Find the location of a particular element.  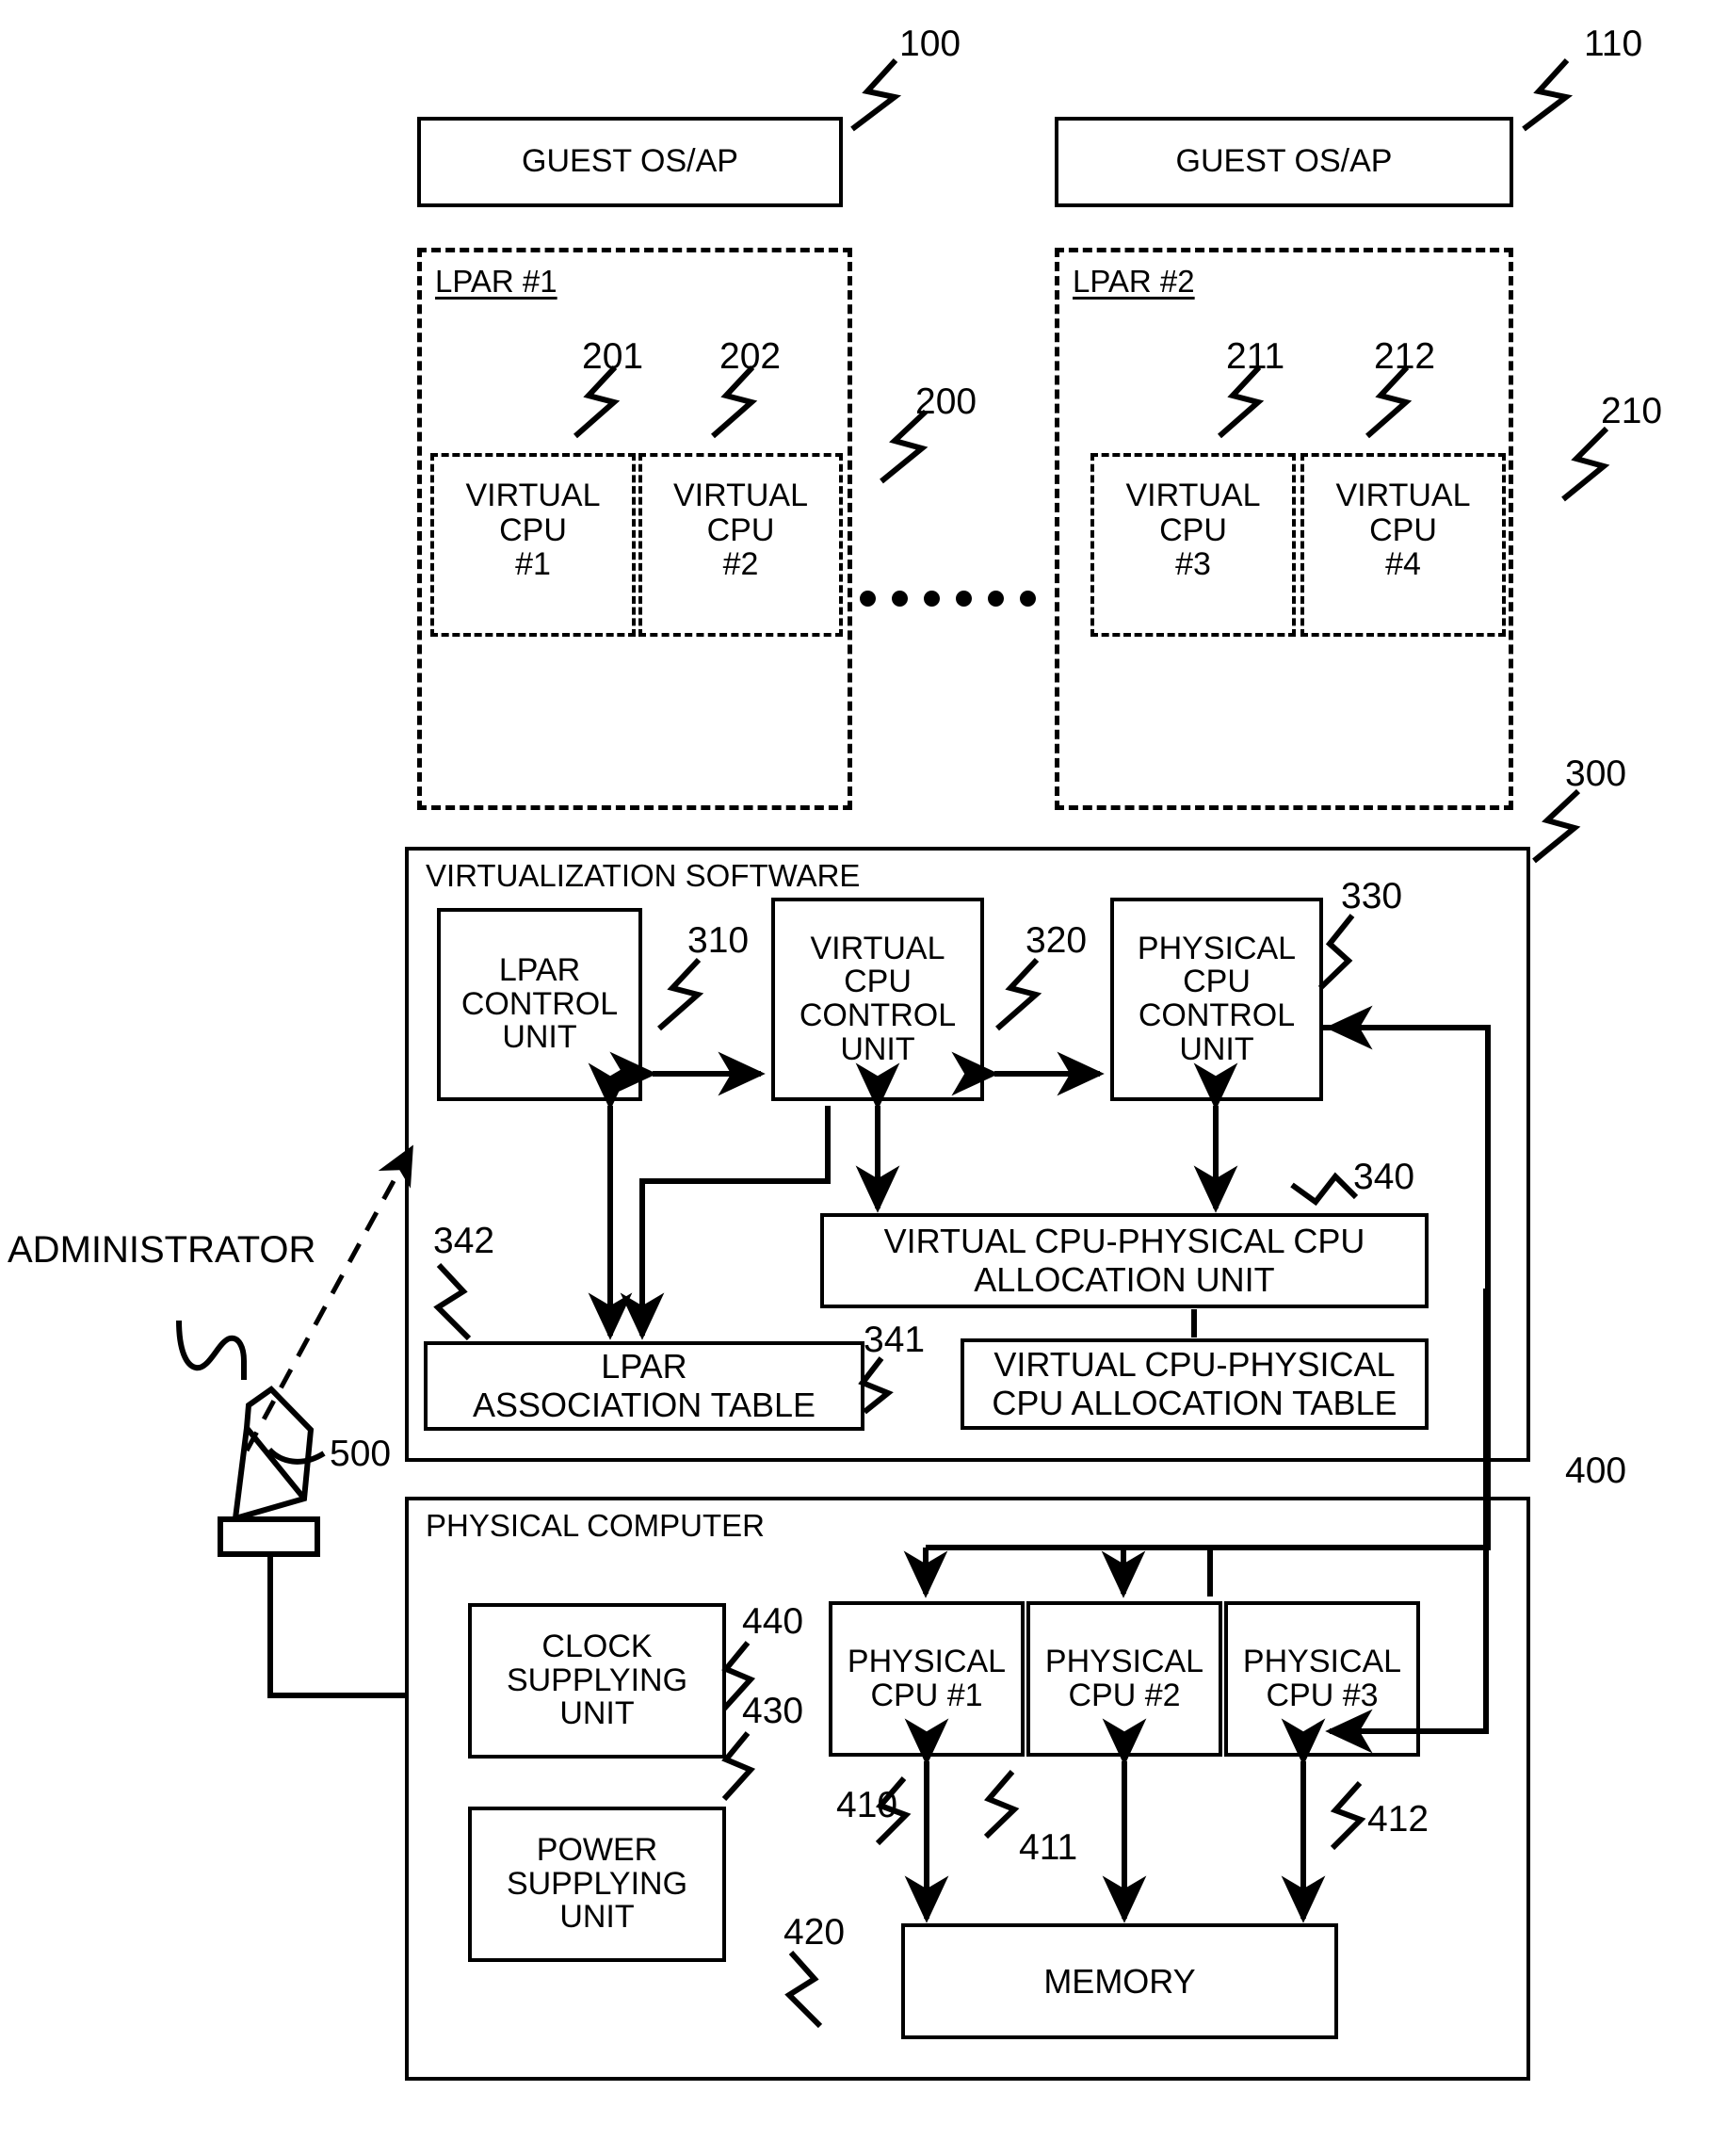

ref-110: 110 is located at coordinates (1614, 44).